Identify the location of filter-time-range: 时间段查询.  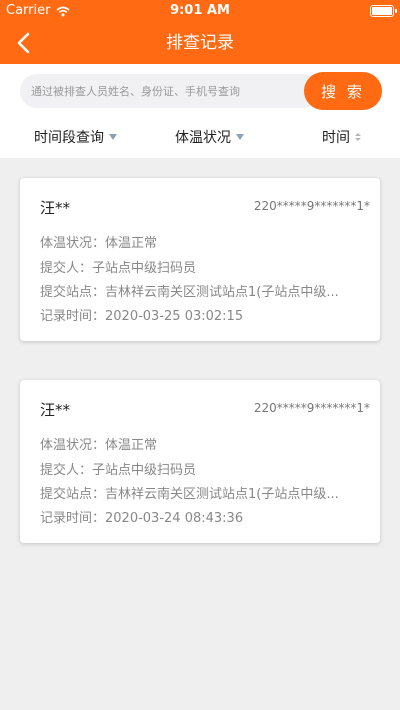
(75, 137).